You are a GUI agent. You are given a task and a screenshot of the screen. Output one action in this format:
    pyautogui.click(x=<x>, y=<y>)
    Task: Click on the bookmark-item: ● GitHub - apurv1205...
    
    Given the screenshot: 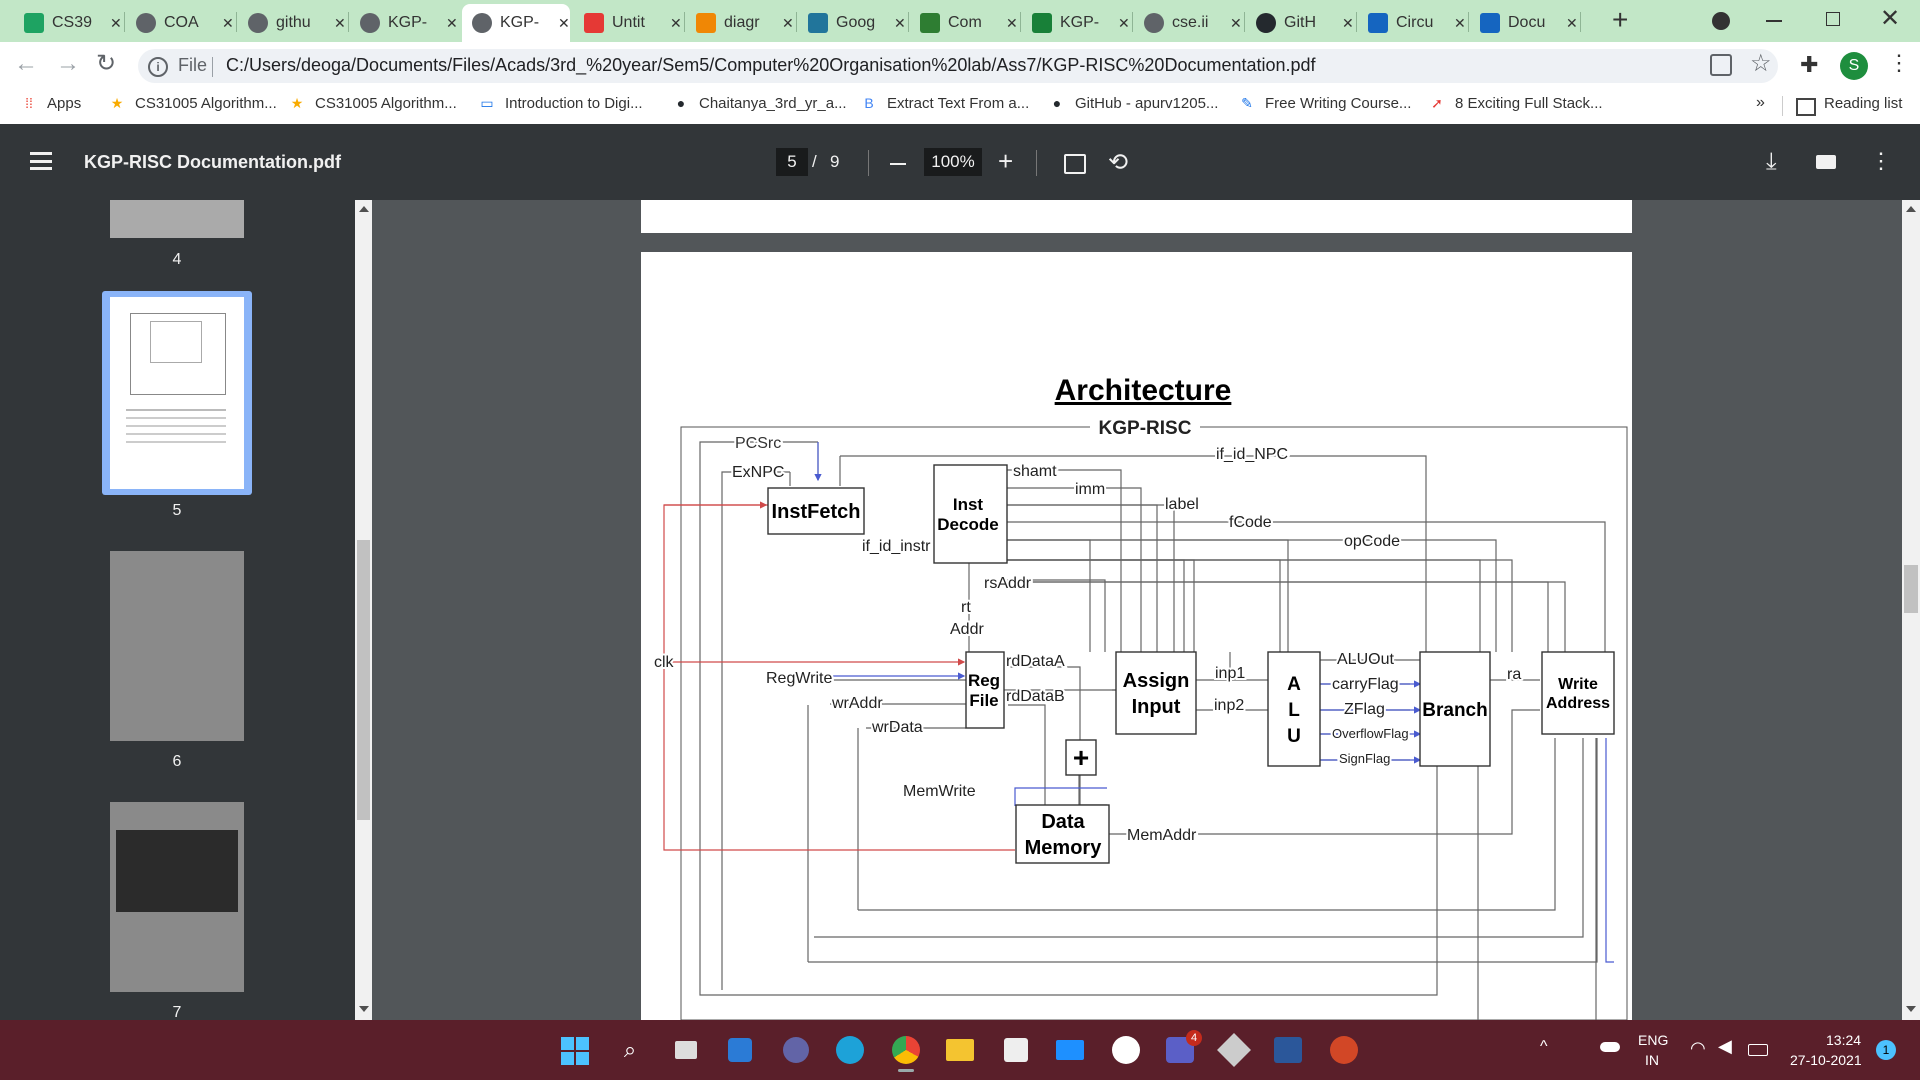 What is the action you would take?
    pyautogui.click(x=1133, y=103)
    